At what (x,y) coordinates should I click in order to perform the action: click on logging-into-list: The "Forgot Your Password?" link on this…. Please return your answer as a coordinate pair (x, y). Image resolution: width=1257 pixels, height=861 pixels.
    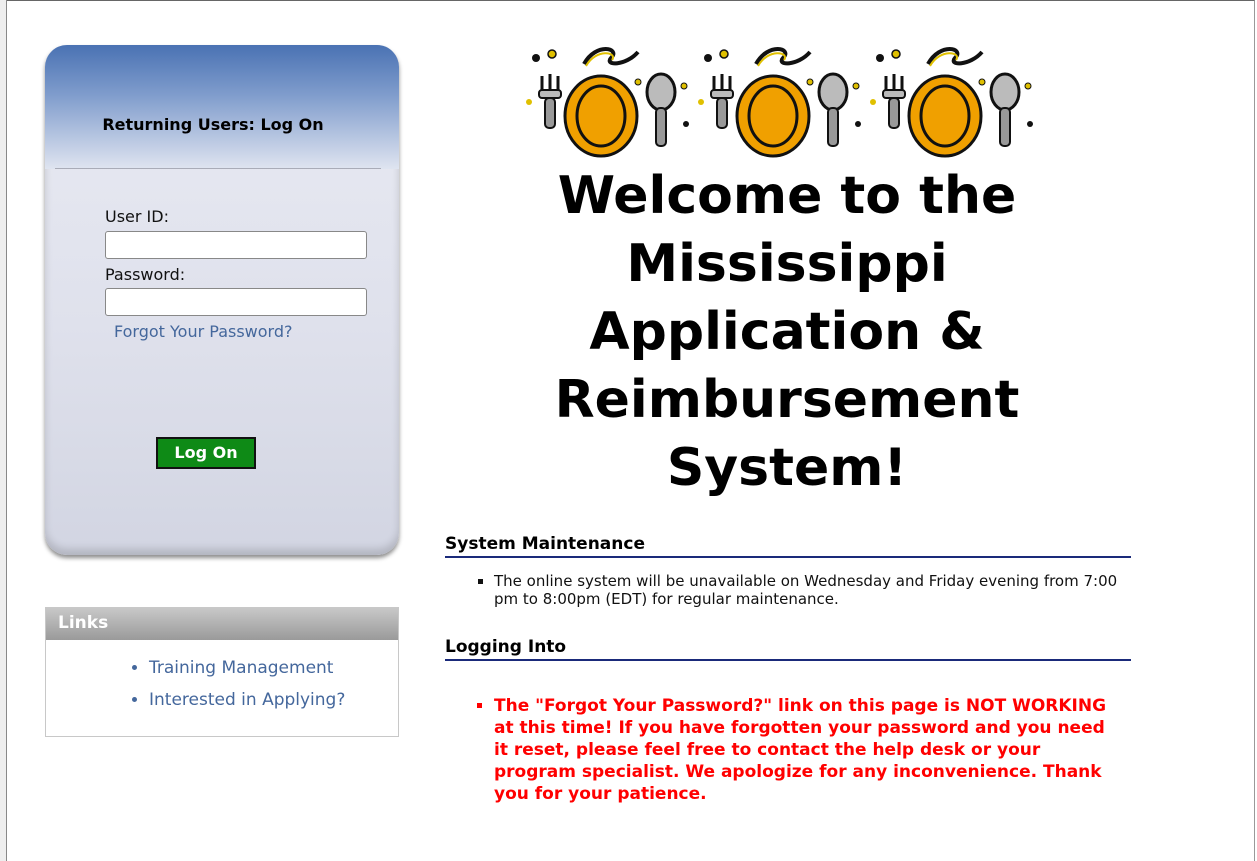
    Looking at the image, I should click on (804, 750).